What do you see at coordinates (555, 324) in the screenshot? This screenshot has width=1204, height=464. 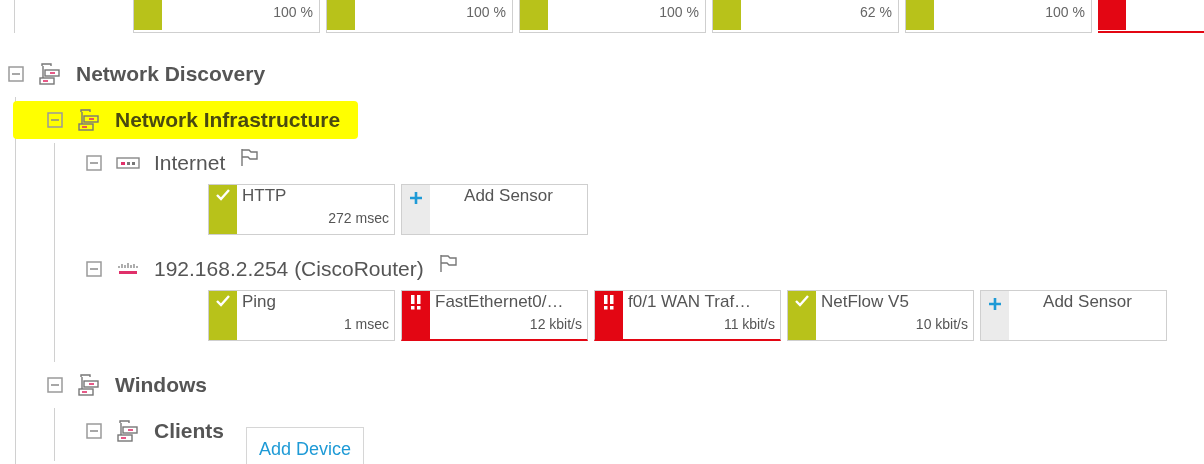 I see `sensor-value: 12 kbit/s` at bounding box center [555, 324].